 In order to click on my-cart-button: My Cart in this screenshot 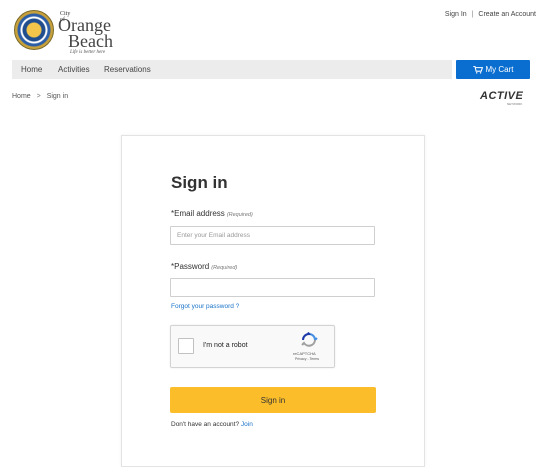, I will do `click(493, 69)`.